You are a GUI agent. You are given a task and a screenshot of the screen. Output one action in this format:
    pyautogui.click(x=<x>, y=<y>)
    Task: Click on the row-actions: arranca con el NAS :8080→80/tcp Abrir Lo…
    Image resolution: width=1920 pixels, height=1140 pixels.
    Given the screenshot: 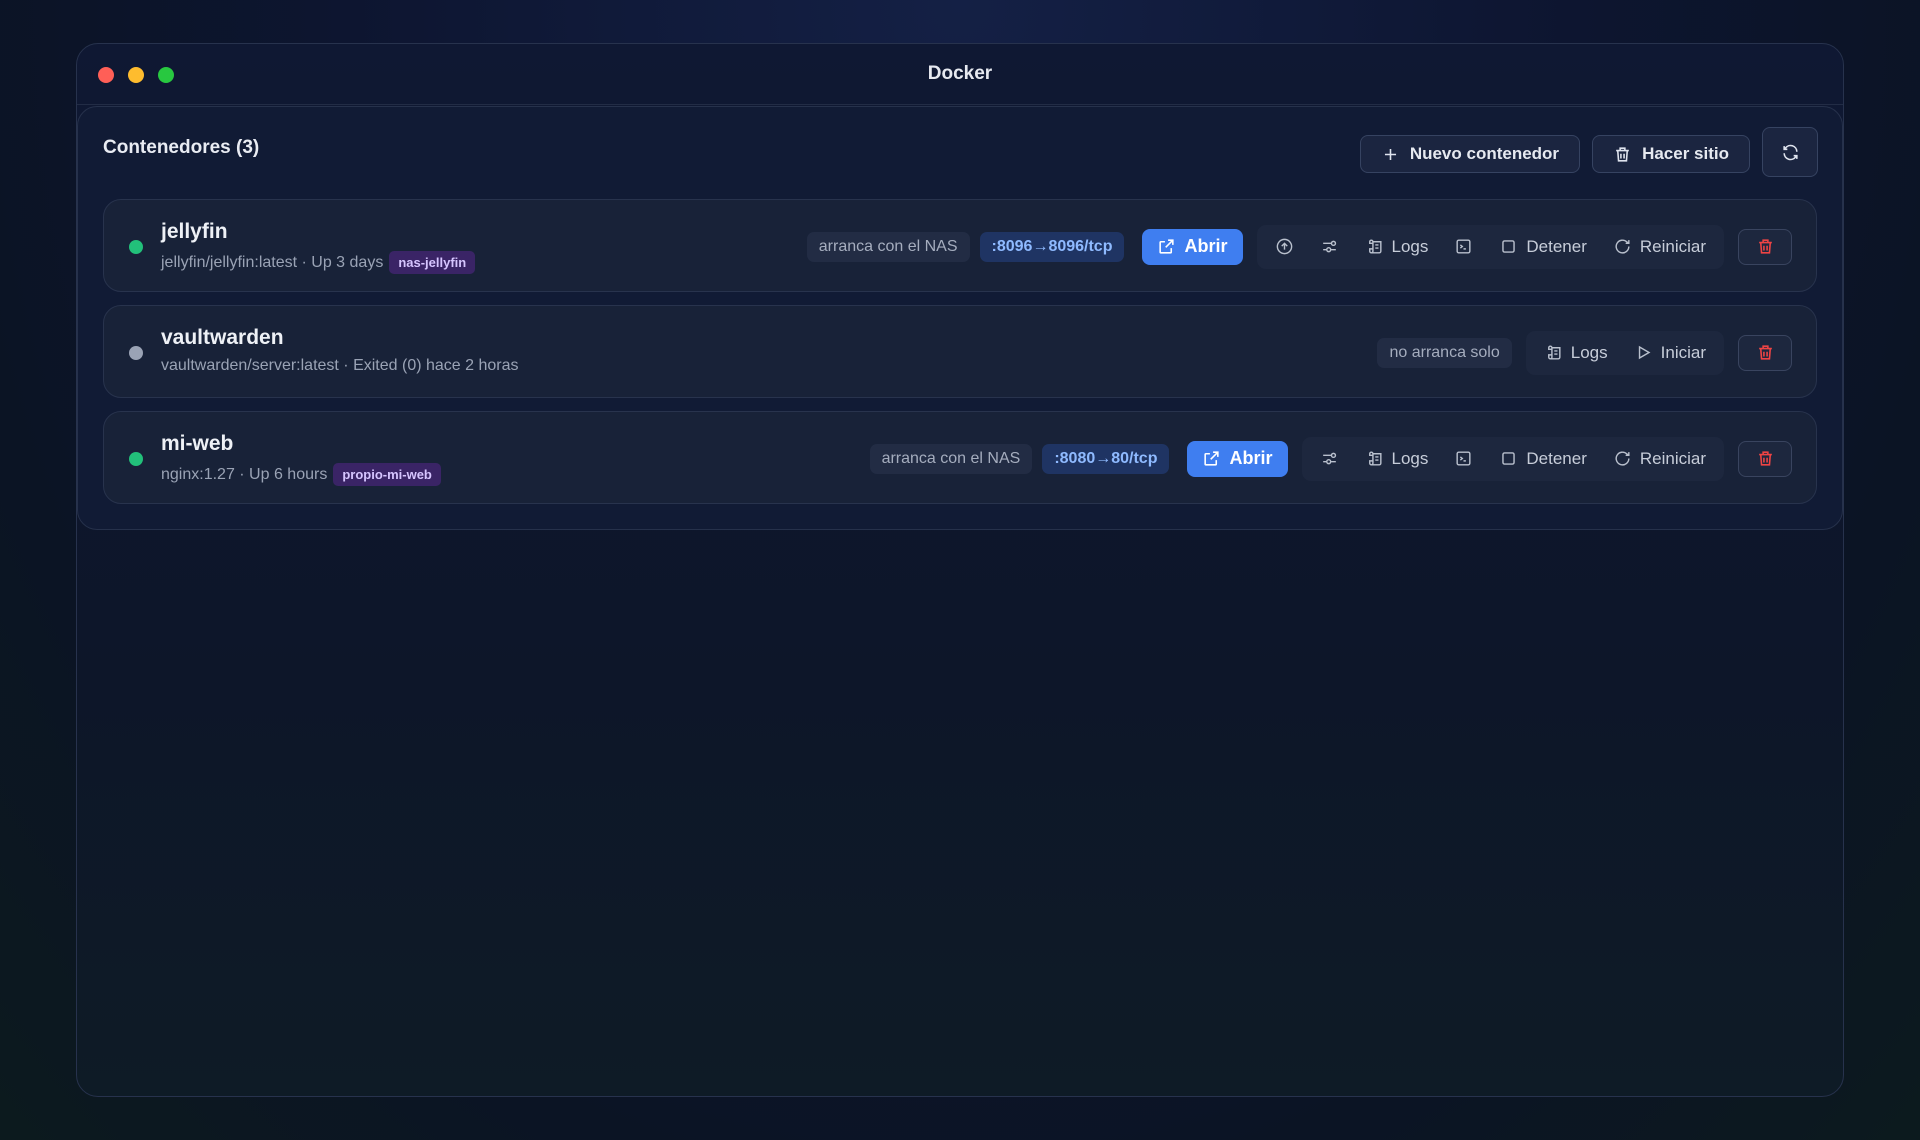 What is the action you would take?
    pyautogui.click(x=1330, y=458)
    